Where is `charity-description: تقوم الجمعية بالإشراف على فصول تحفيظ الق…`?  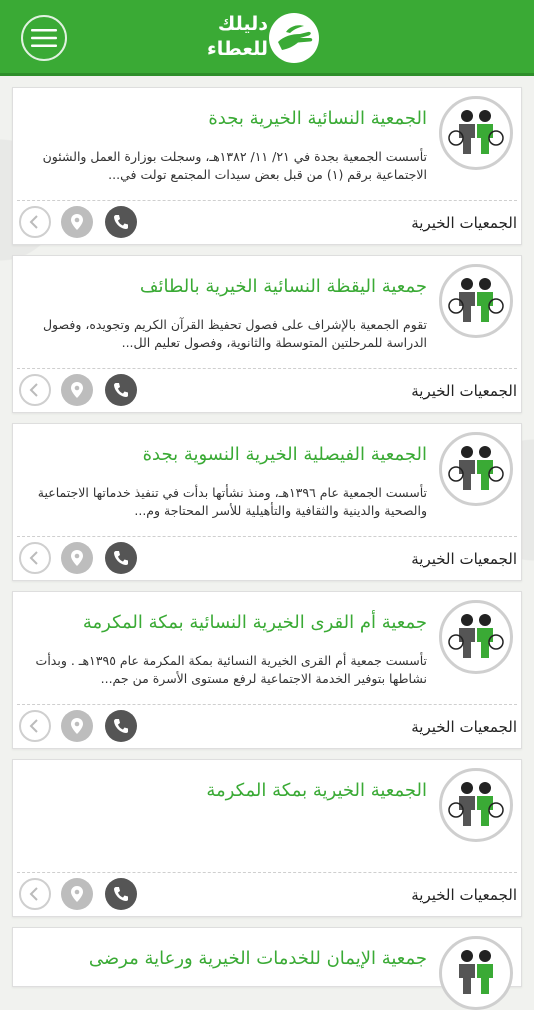
charity-description: تقوم الجمعية بالإشراف على فصول تحفيظ الق… is located at coordinates (234, 333).